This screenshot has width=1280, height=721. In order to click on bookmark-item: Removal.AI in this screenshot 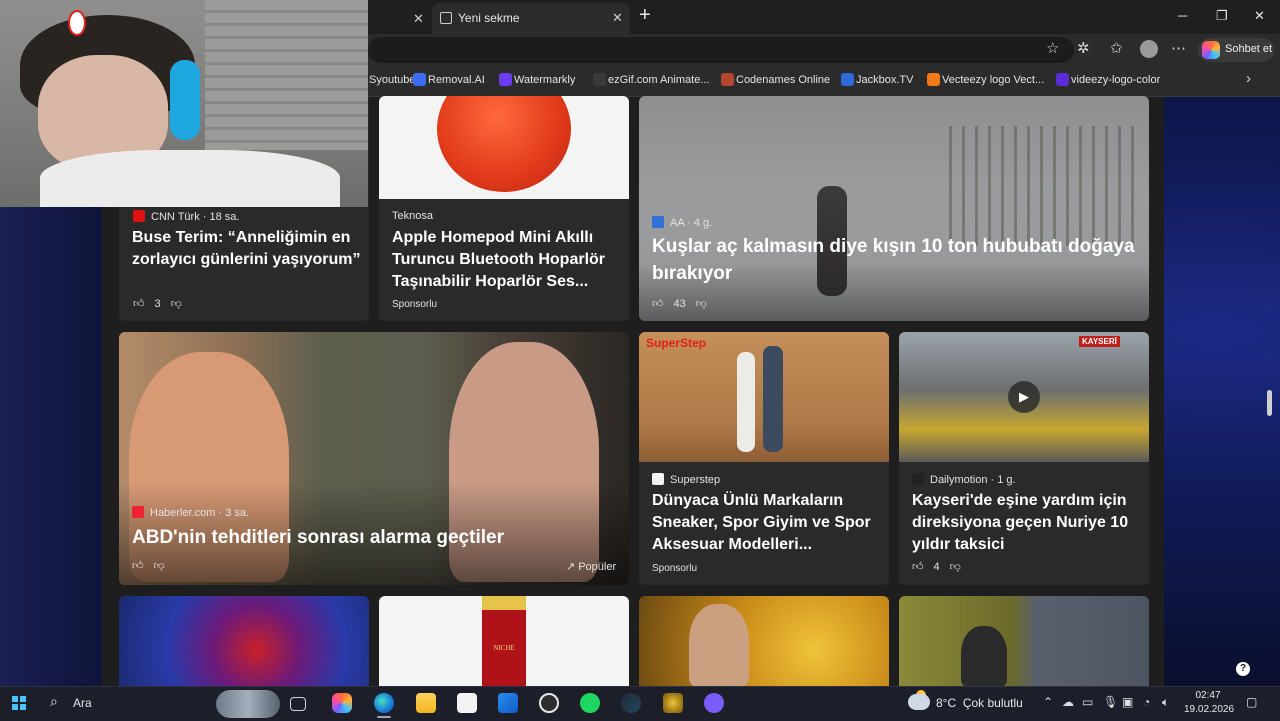, I will do `click(456, 80)`.